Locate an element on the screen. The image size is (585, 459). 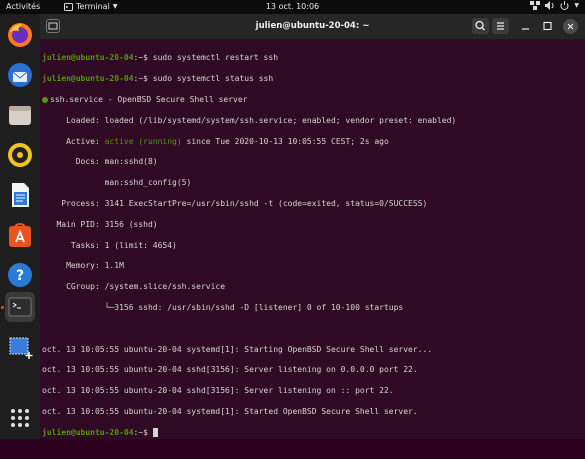
clock: 13 oct. 10:06 is located at coordinates (292, 6).